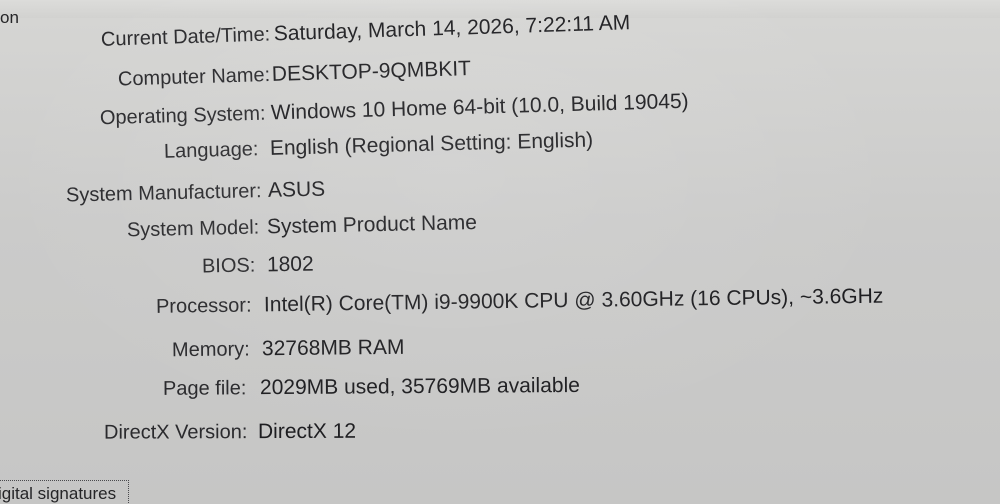  Describe the element at coordinates (333, 348) in the screenshot. I see `memory-value: 32768MB RAM` at that location.